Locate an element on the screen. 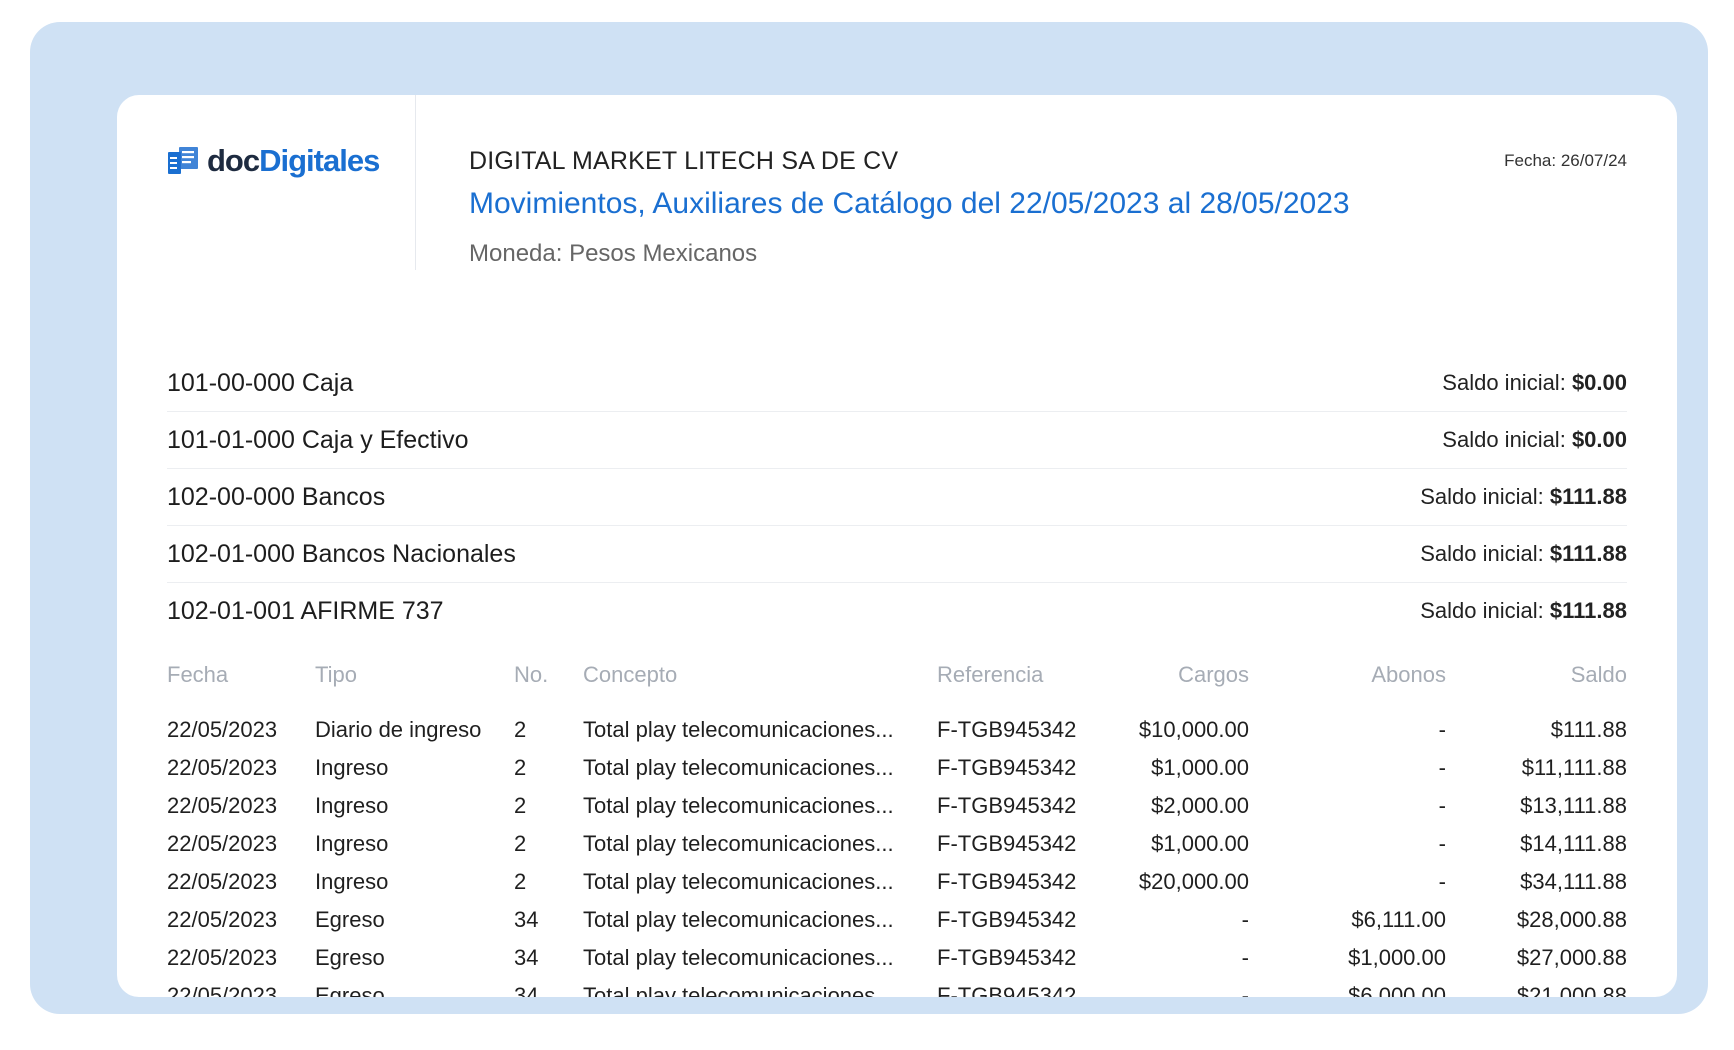 Image resolution: width=1734 pixels, height=1050 pixels. account-name: 102-01-001 AFIRME 737 is located at coordinates (305, 610).